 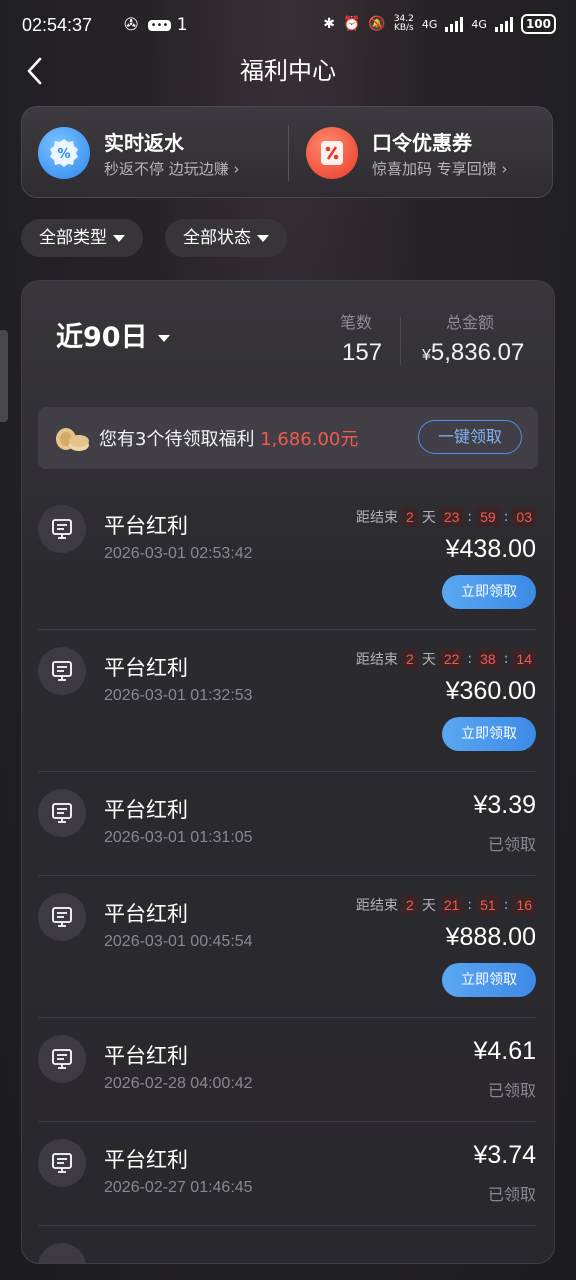 What do you see at coordinates (446, 905) in the screenshot?
I see `countdown: 距结束 2 天 21:51:16` at bounding box center [446, 905].